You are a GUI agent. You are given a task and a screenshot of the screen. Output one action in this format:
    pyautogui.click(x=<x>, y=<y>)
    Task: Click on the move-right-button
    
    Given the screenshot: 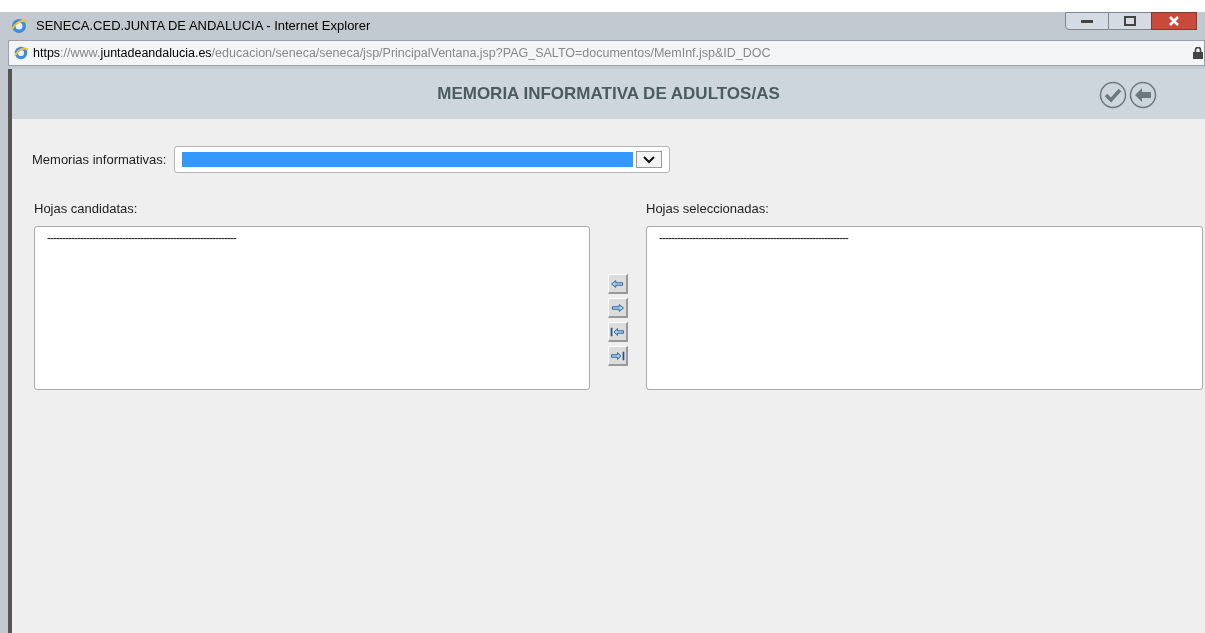 What is the action you would take?
    pyautogui.click(x=618, y=308)
    